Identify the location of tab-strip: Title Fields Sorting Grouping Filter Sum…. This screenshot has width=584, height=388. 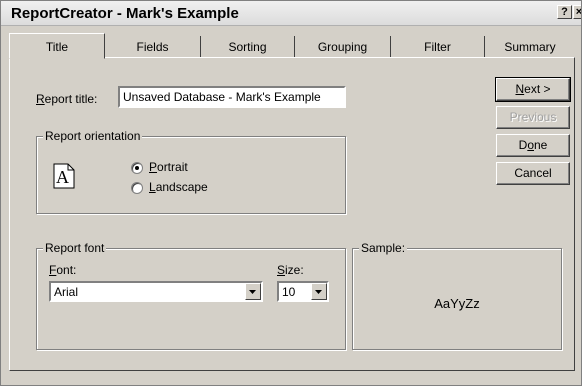
(292, 46).